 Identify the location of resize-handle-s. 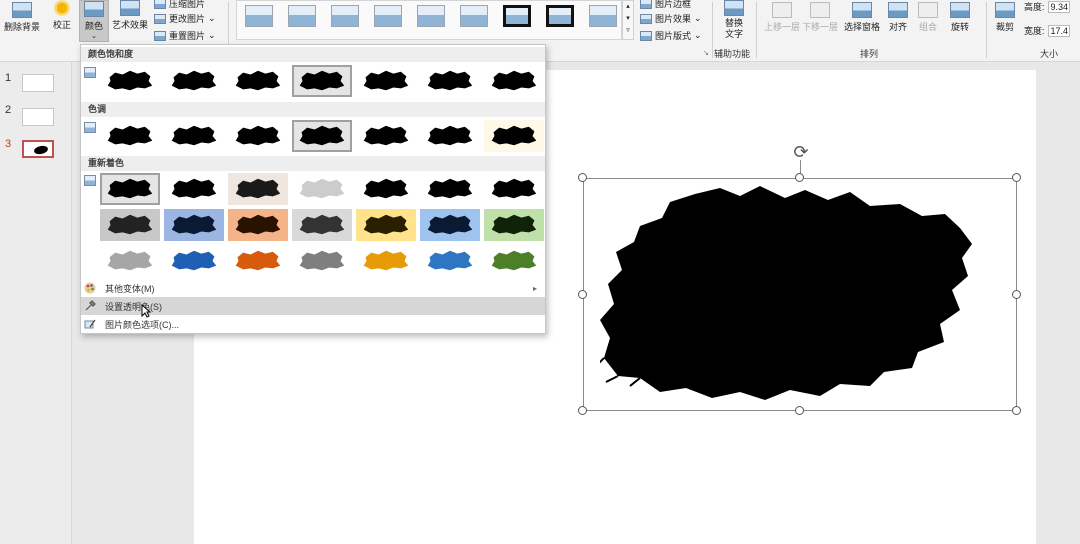
(799, 410).